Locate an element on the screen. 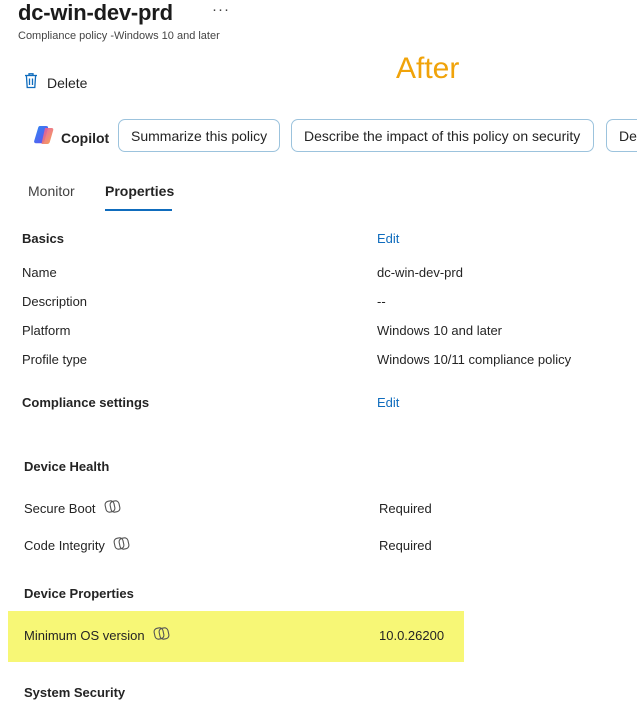 The width and height of the screenshot is (637, 701). code-integrity-value: Required is located at coordinates (405, 545).